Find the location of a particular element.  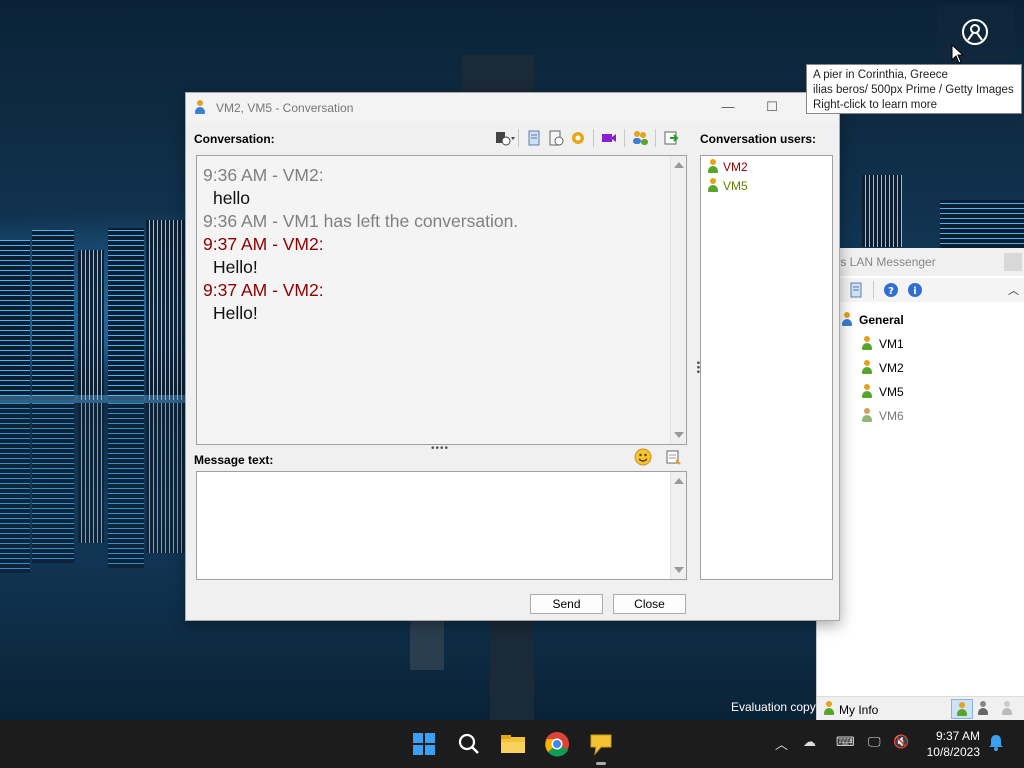

notification-bell-icon is located at coordinates (996, 743).